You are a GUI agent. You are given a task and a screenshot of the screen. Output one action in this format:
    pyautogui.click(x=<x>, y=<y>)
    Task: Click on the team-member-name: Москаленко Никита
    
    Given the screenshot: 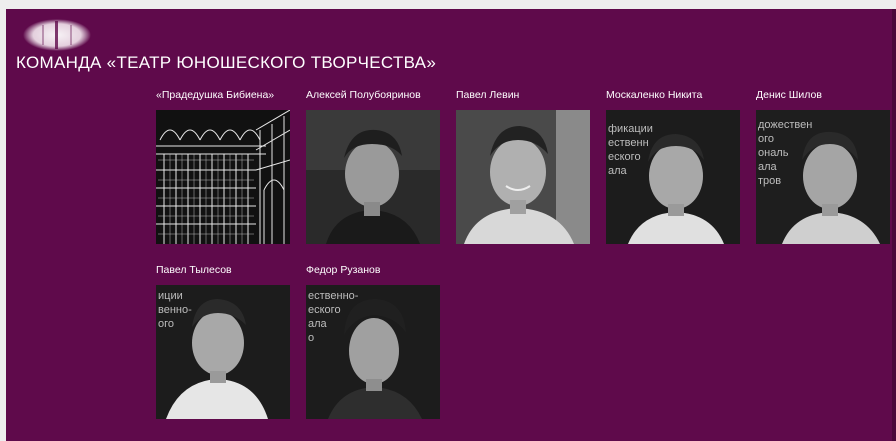 What is the action you would take?
    pyautogui.click(x=654, y=95)
    